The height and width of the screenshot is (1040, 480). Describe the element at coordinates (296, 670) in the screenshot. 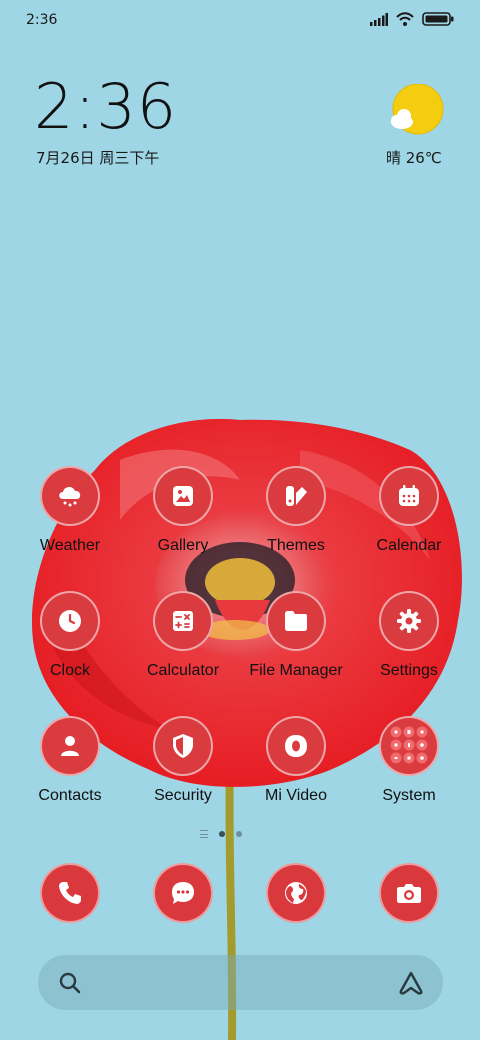

I see `app-label: File Manager` at that location.